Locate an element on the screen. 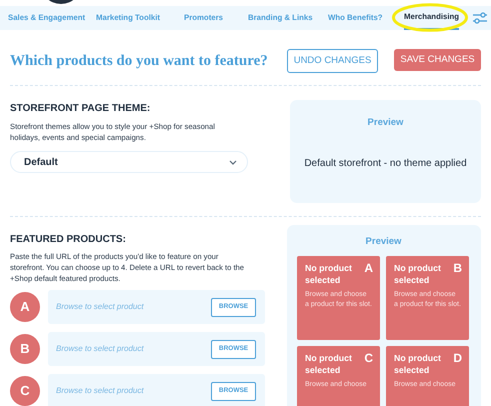 The height and width of the screenshot is (406, 491). page-title: Which products do you want to feature? is located at coordinates (139, 61).